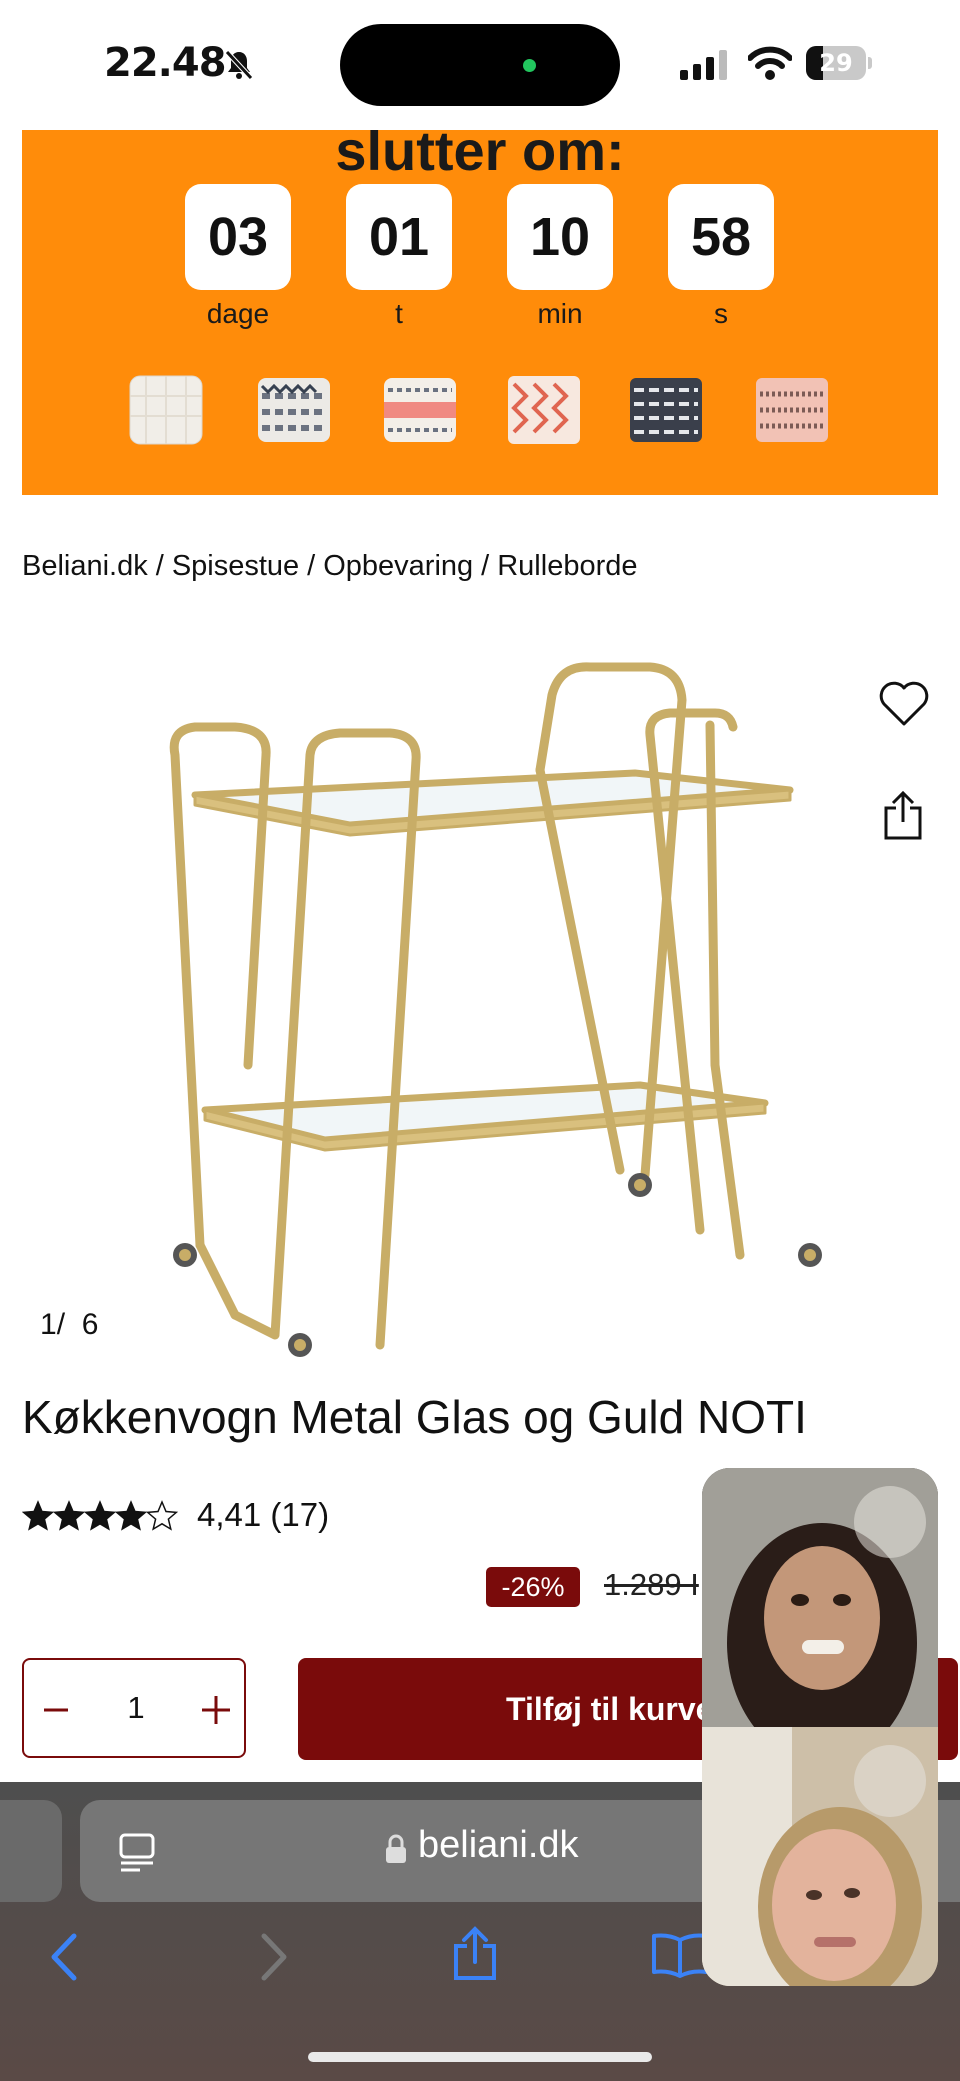 This screenshot has width=960, height=2081. Describe the element at coordinates (770, 63) in the screenshot. I see `wifi-icon` at that location.